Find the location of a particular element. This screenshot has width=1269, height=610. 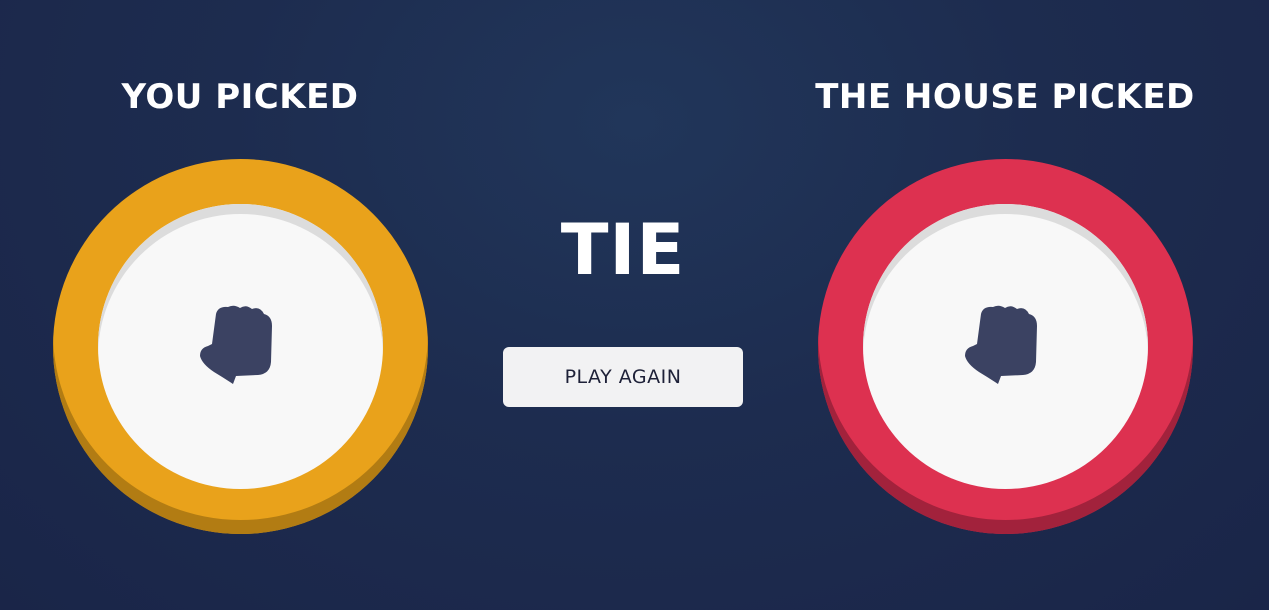

play-again-button: PLAY AGAIN is located at coordinates (623, 377).